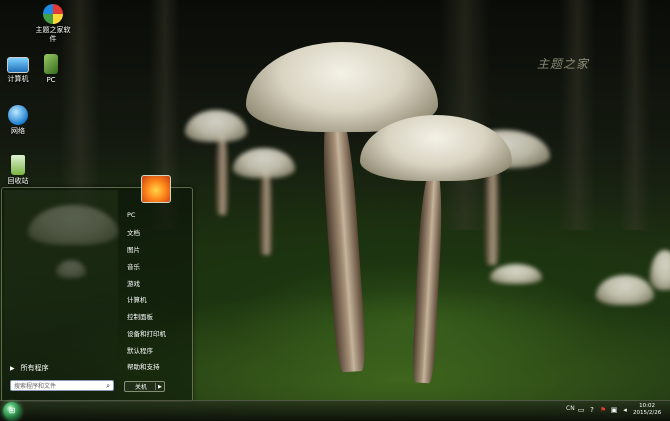 Image resolution: width=670 pixels, height=421 pixels. I want to click on start-menu-item-computer: 计算机, so click(137, 299).